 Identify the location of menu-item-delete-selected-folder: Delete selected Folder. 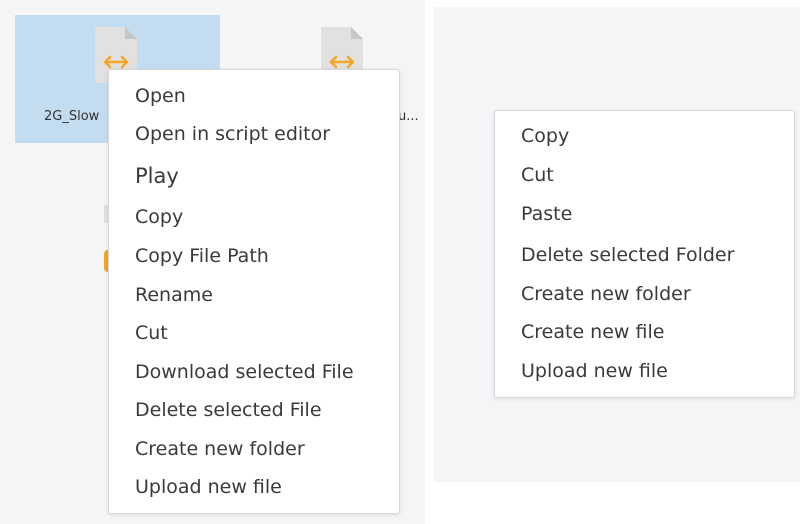
(657, 255).